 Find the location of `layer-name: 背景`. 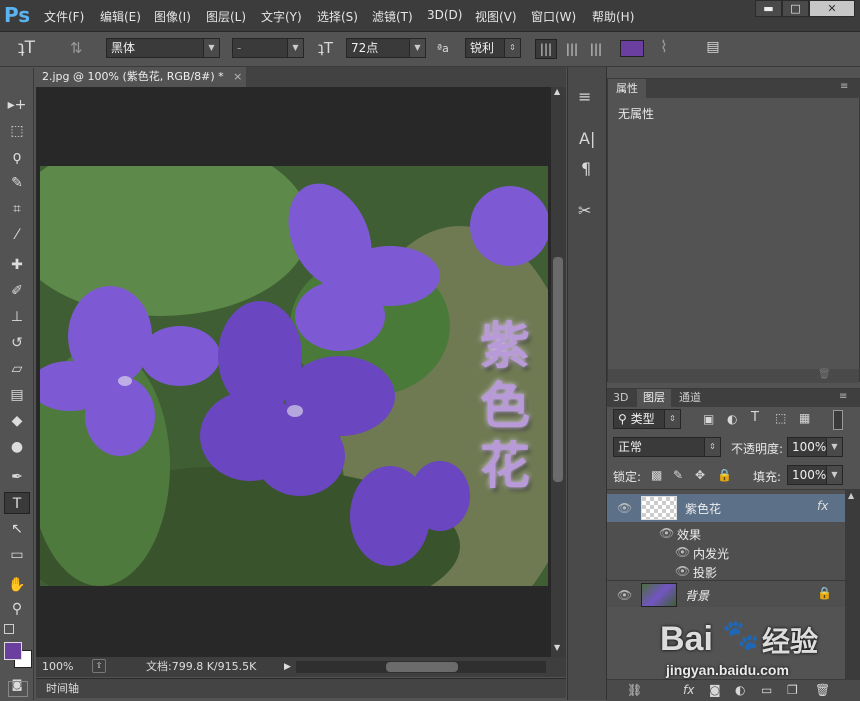

layer-name: 背景 is located at coordinates (697, 595).